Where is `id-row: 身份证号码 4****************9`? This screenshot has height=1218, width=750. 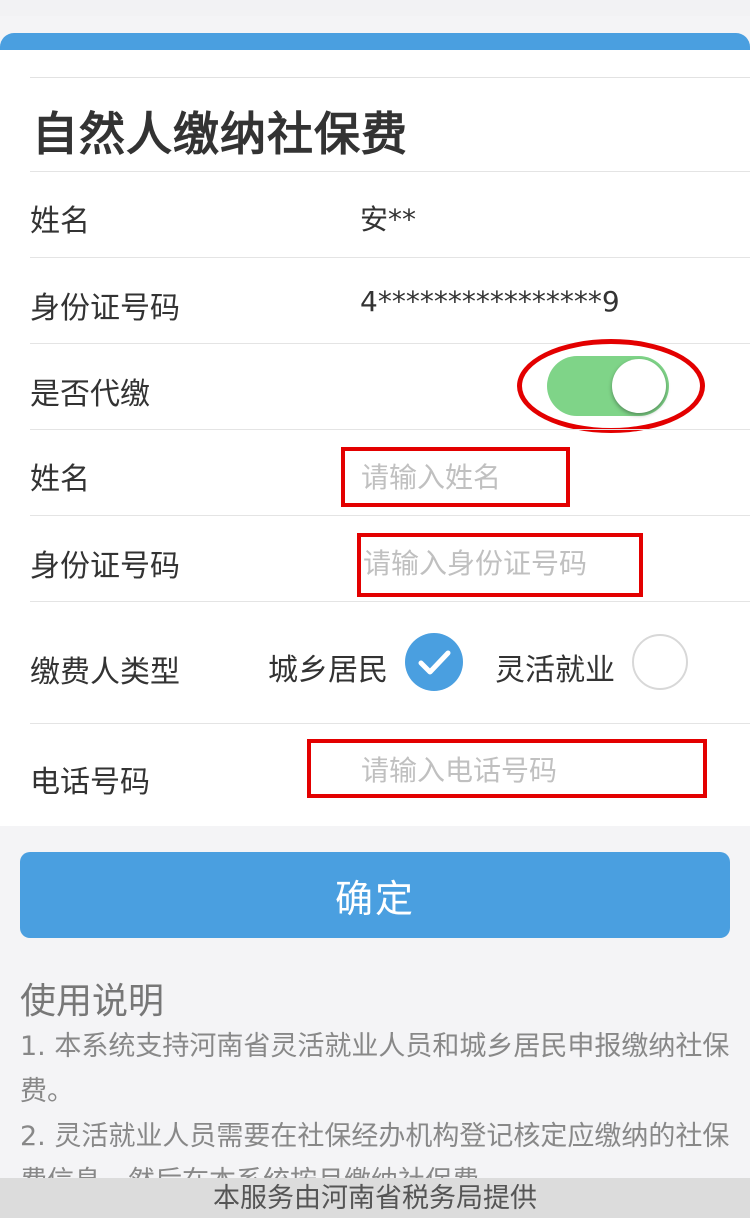 id-row: 身份证号码 4****************9 is located at coordinates (390, 300).